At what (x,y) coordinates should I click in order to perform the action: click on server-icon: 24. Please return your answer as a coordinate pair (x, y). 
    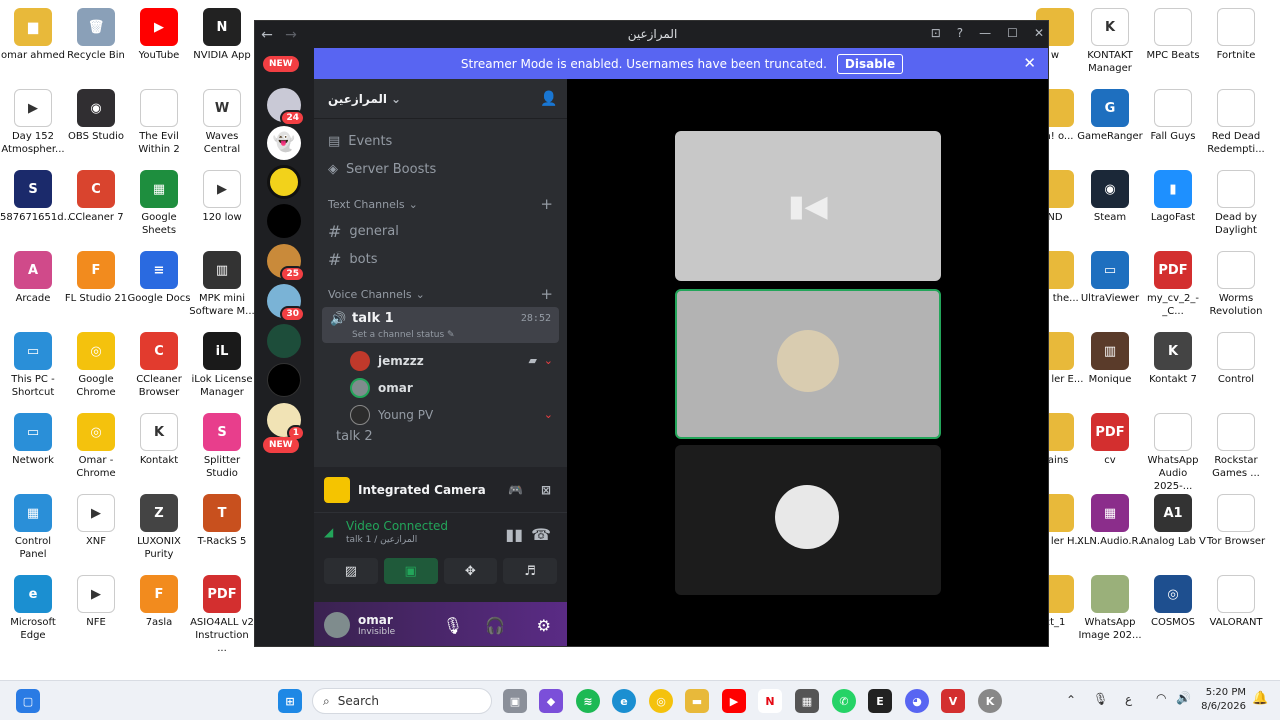
    Looking at the image, I should click on (286, 107).